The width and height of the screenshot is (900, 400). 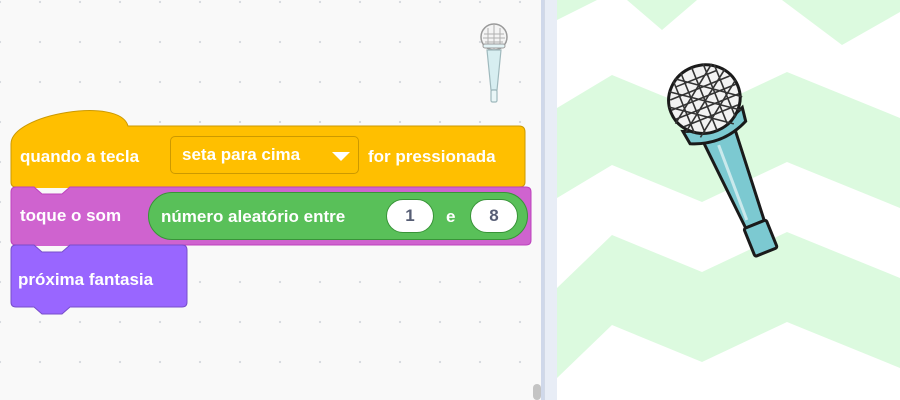 I want to click on key-select-value: seta para cima, so click(x=241, y=154).